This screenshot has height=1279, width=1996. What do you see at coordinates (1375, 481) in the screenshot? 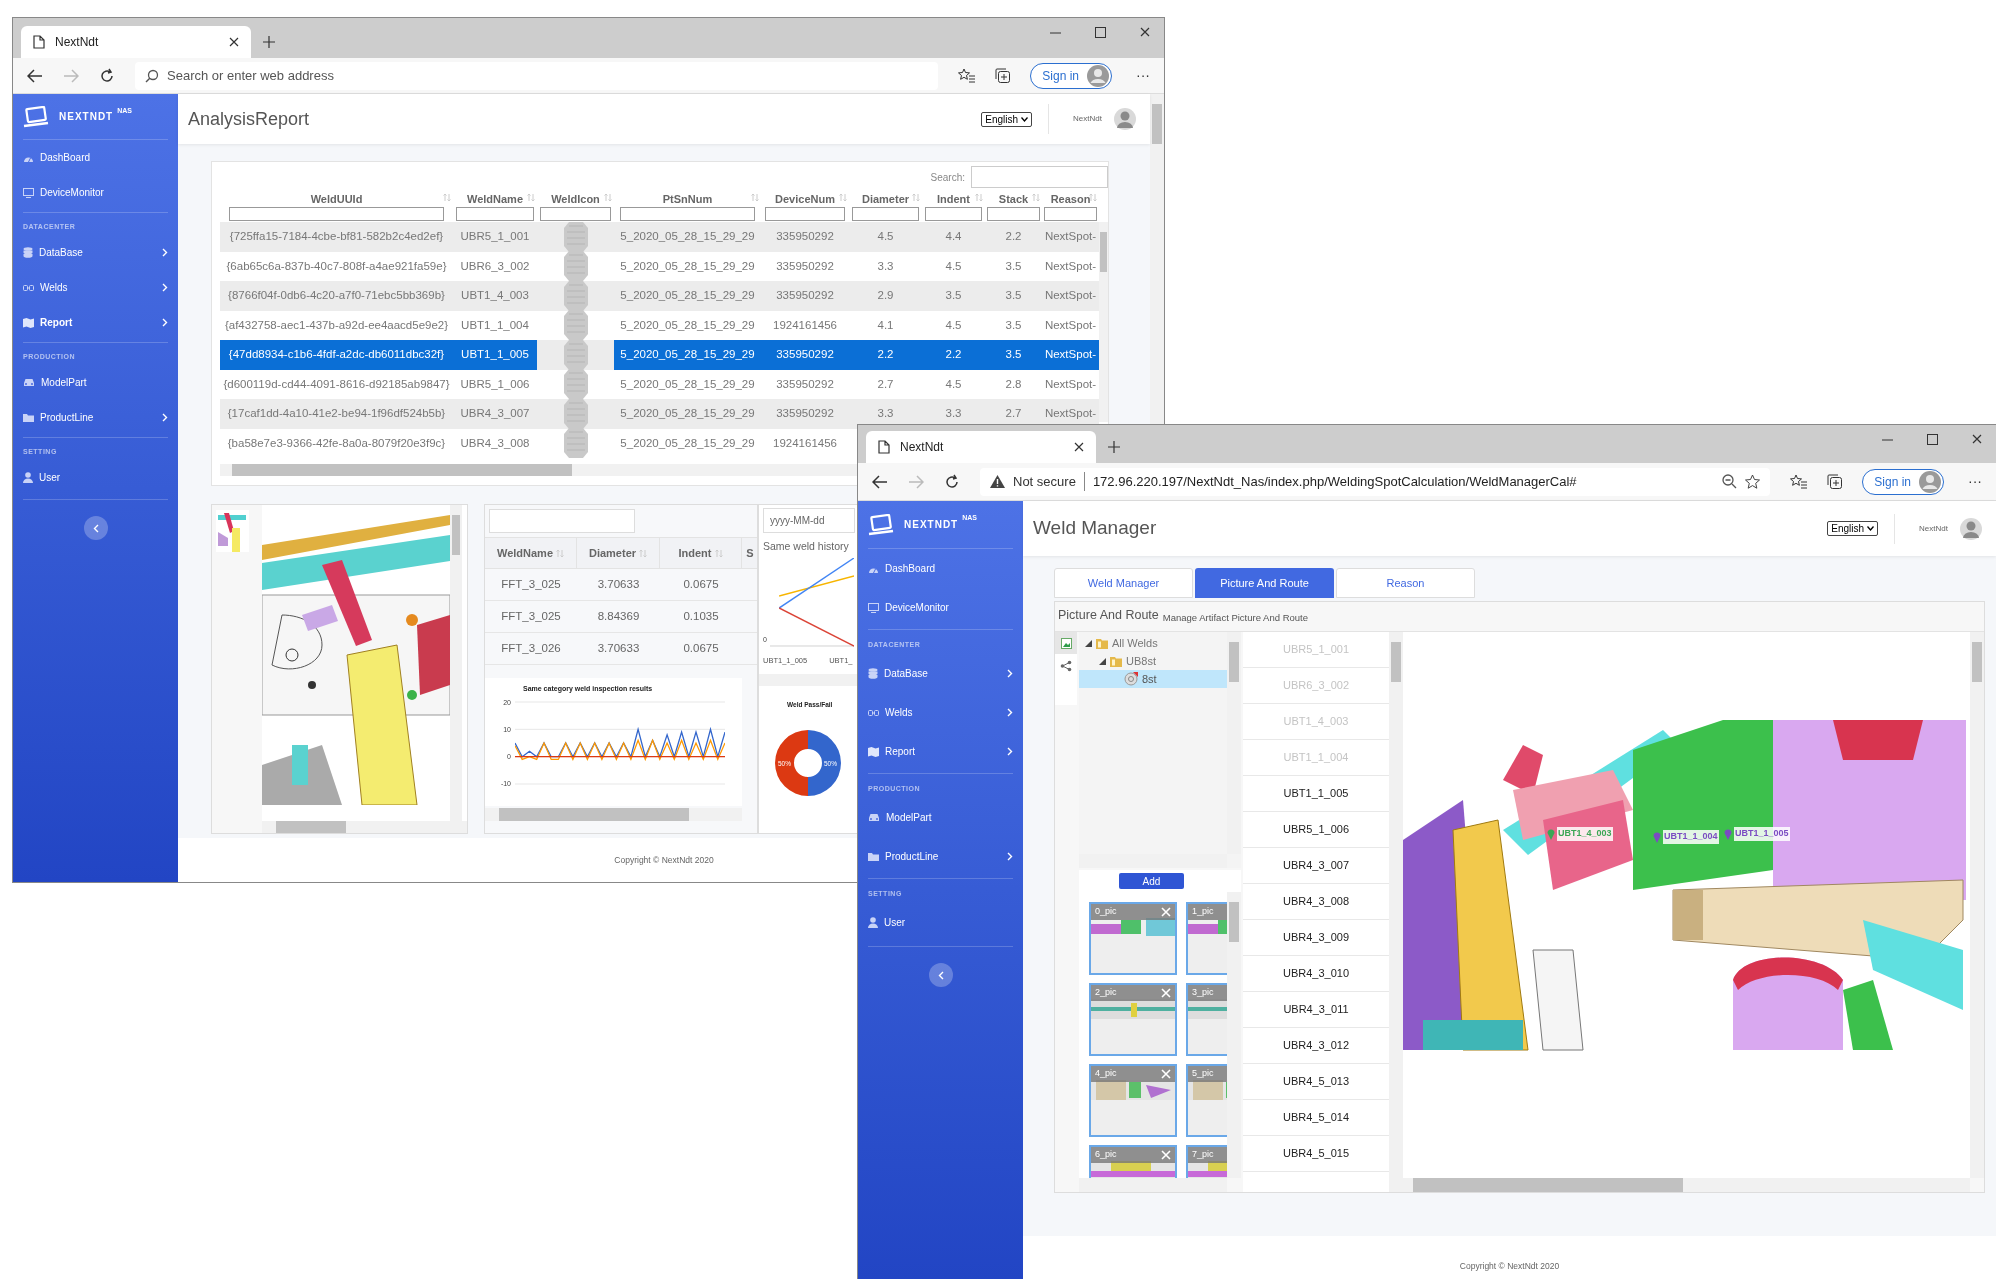
I see `address-bar: Not secure 172.96.220.197/NextNdt_Nas/index.php/WeldingSpotCalculation/WeldManagerCal#` at bounding box center [1375, 481].